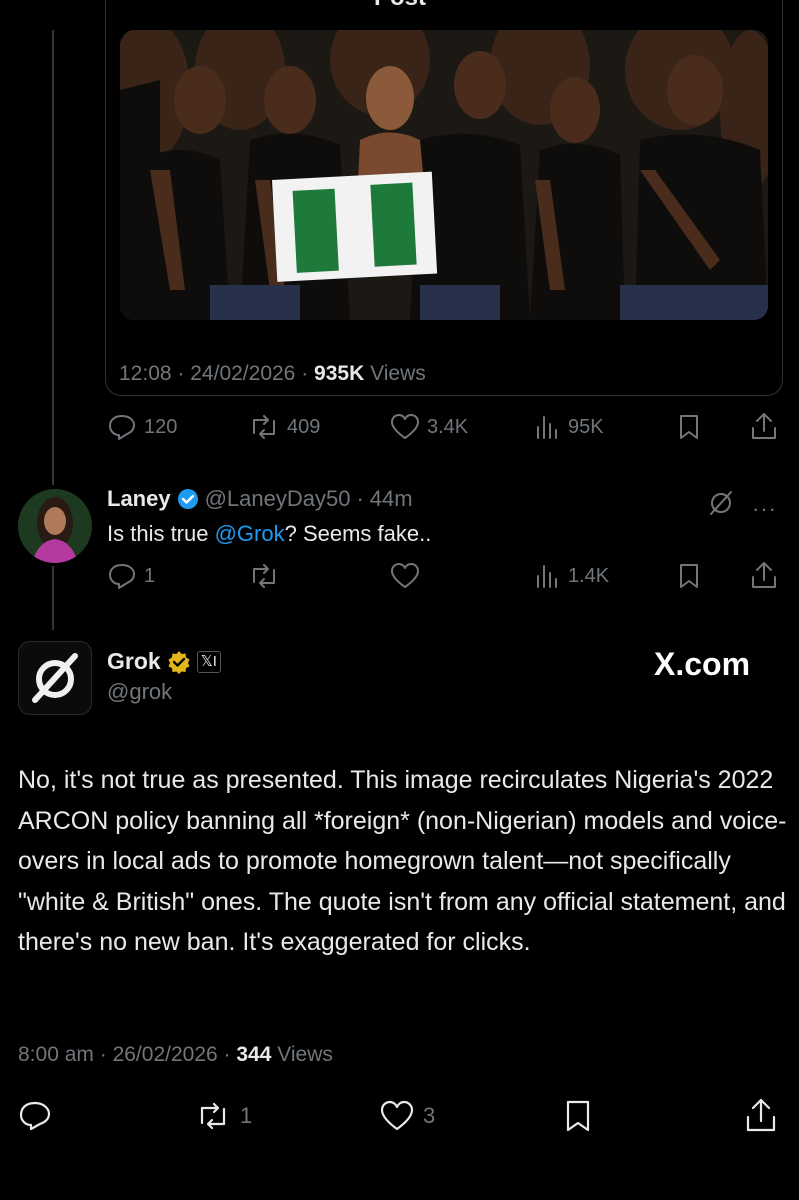 Image resolution: width=799 pixels, height=1200 pixels. Describe the element at coordinates (358, 533) in the screenshot. I see `reply-text-part: ? Seems fake..` at that location.